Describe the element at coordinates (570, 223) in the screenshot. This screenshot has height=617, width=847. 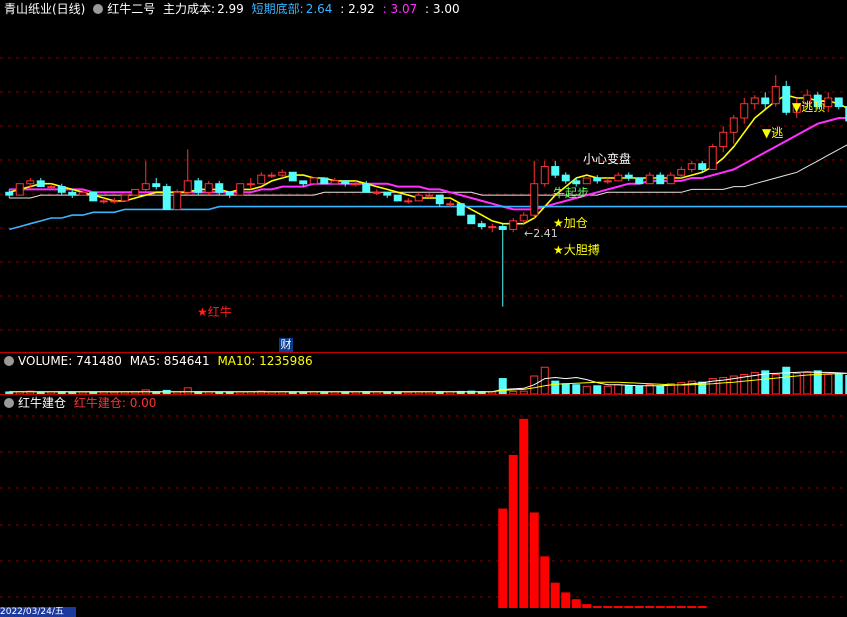
I see `add-position-label: ★加仓` at that location.